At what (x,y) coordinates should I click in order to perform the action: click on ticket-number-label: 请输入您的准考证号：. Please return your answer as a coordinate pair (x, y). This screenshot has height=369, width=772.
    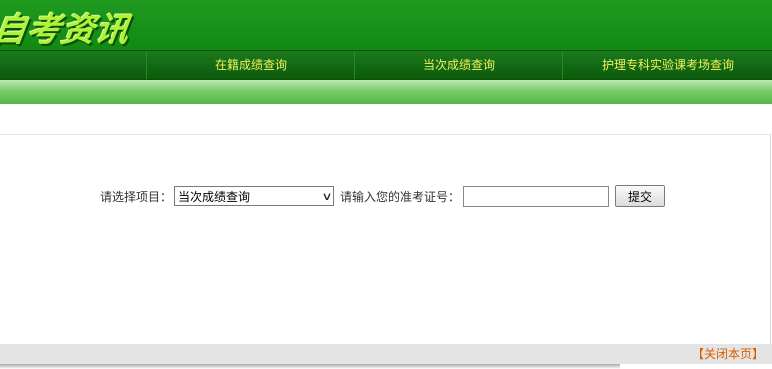
    Looking at the image, I should click on (400, 196).